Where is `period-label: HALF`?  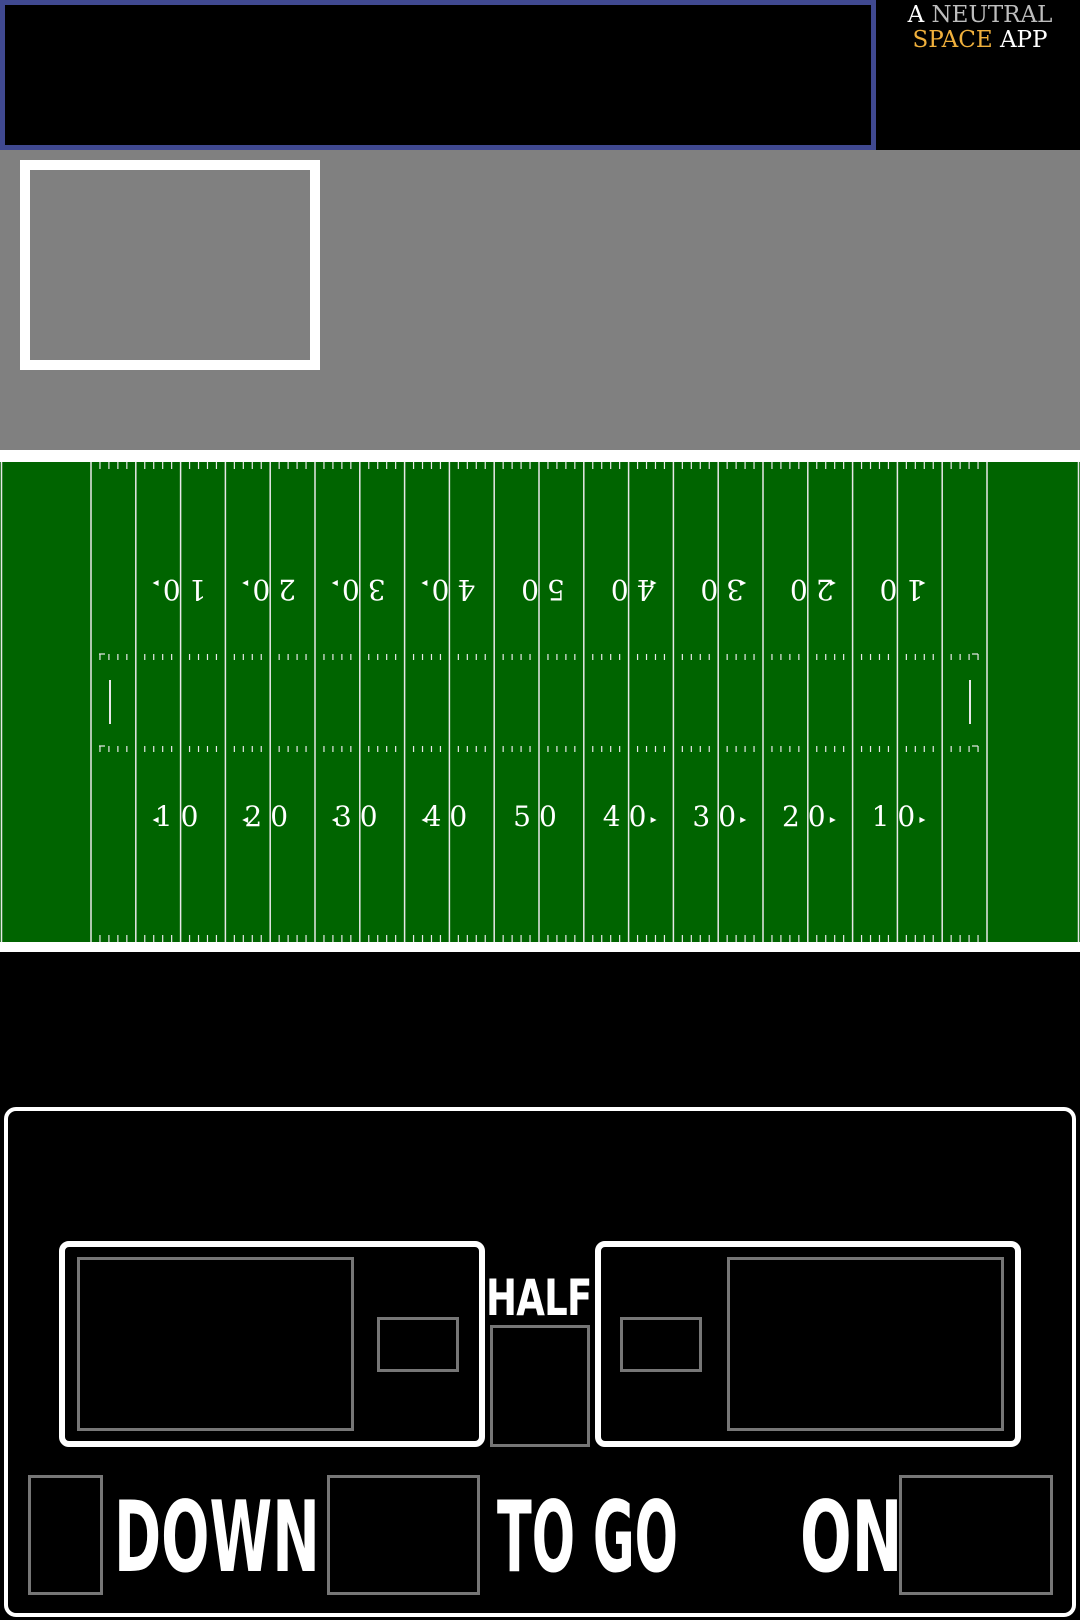
period-label: HALF is located at coordinates (539, 1298).